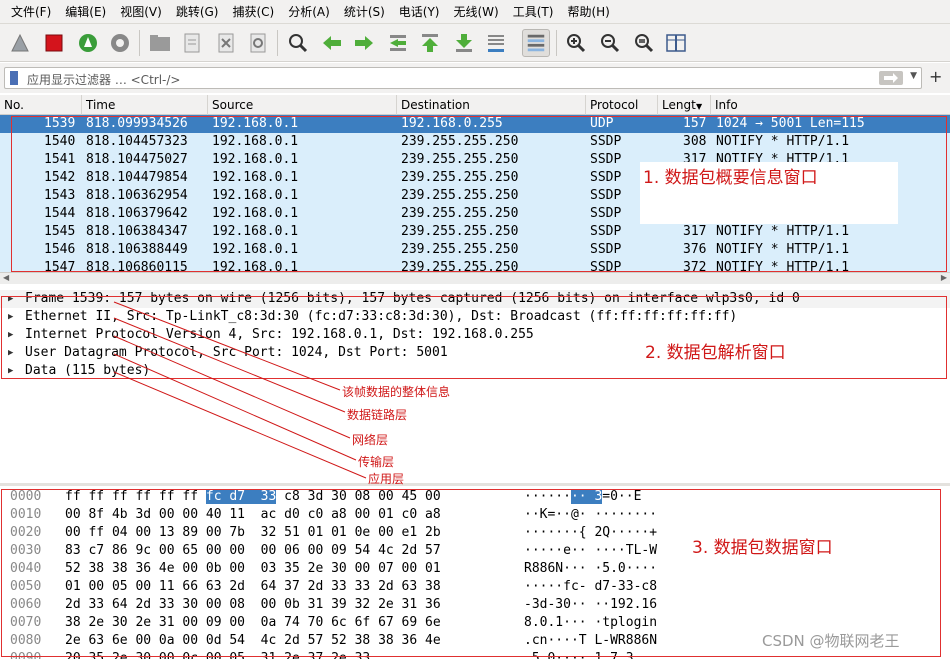 The image size is (950, 659). What do you see at coordinates (376, 462) in the screenshot?
I see `annot-transport: 传输层` at bounding box center [376, 462].